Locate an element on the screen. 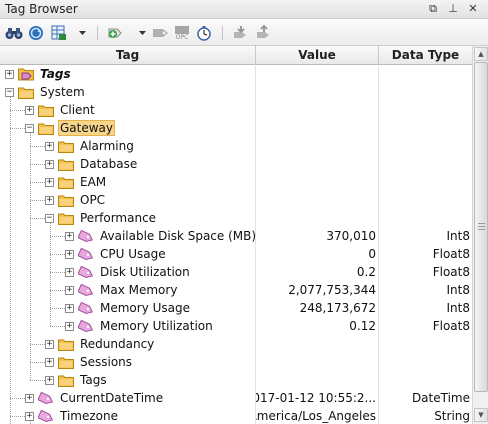 The height and width of the screenshot is (424, 488). scroll-up-icon: ▲ is located at coordinates (481, 54).